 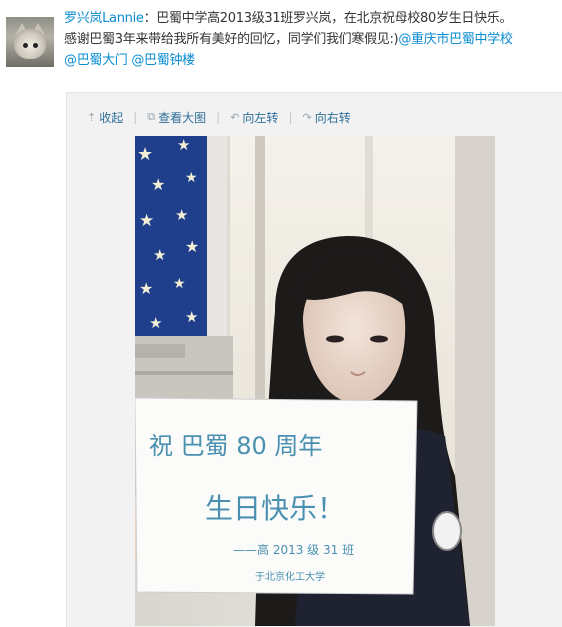 I want to click on external-view-icon: ⧉, so click(x=151, y=116).